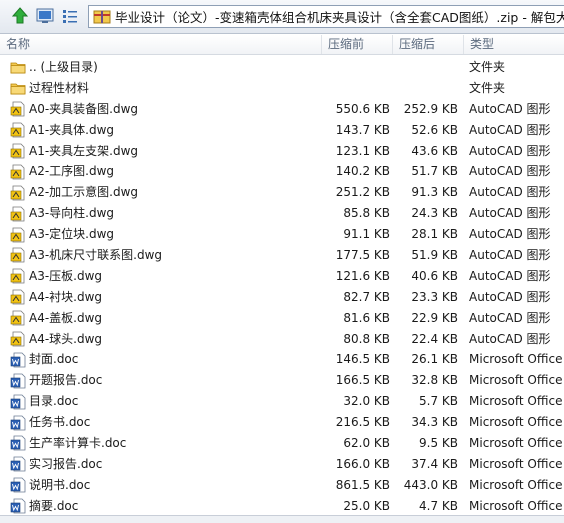 The width and height of the screenshot is (564, 523). What do you see at coordinates (66, 380) in the screenshot?
I see `file-name: 开题报告.doc` at bounding box center [66, 380].